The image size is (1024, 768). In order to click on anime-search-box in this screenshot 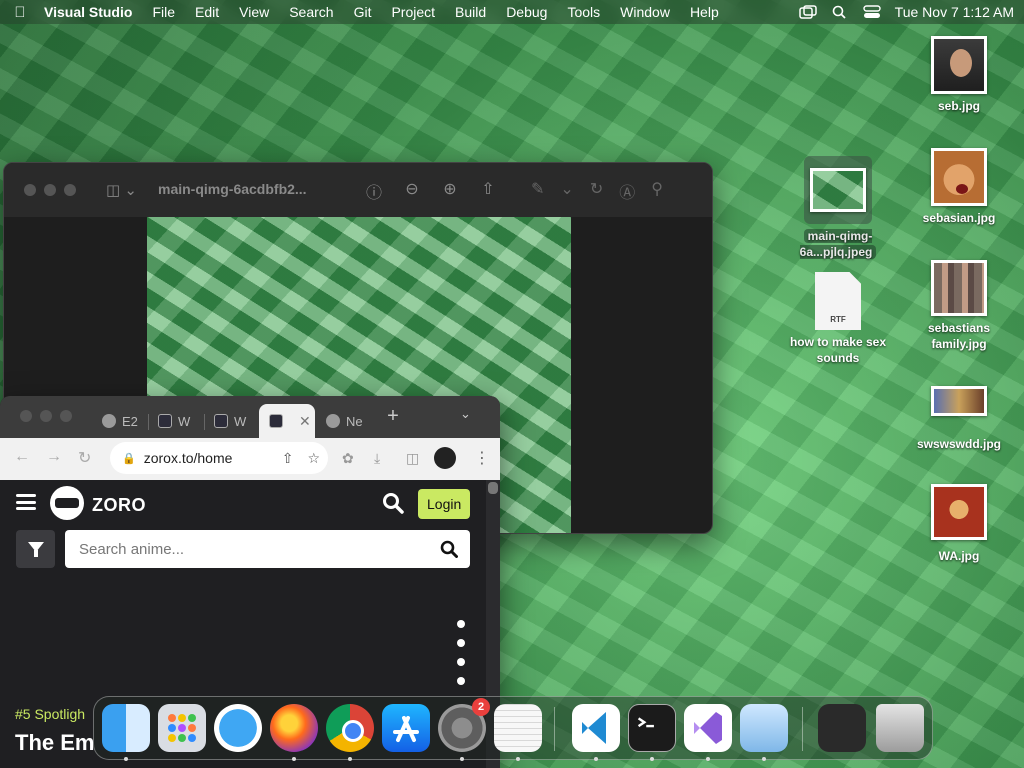, I will do `click(267, 549)`.